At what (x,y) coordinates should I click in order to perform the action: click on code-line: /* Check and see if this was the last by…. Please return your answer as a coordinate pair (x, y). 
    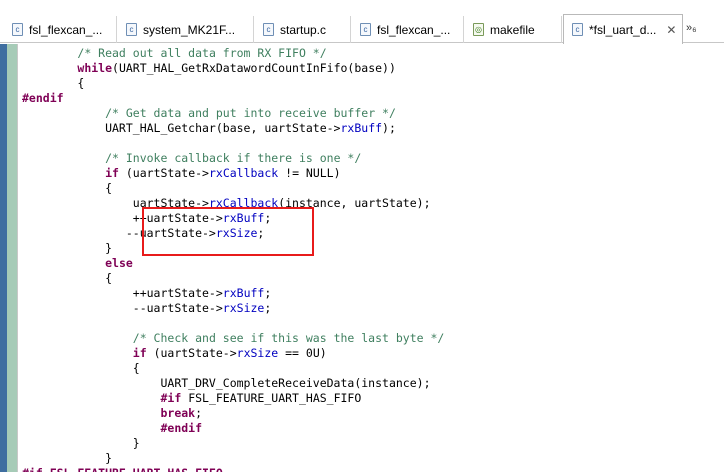
    Looking at the image, I should click on (233, 338).